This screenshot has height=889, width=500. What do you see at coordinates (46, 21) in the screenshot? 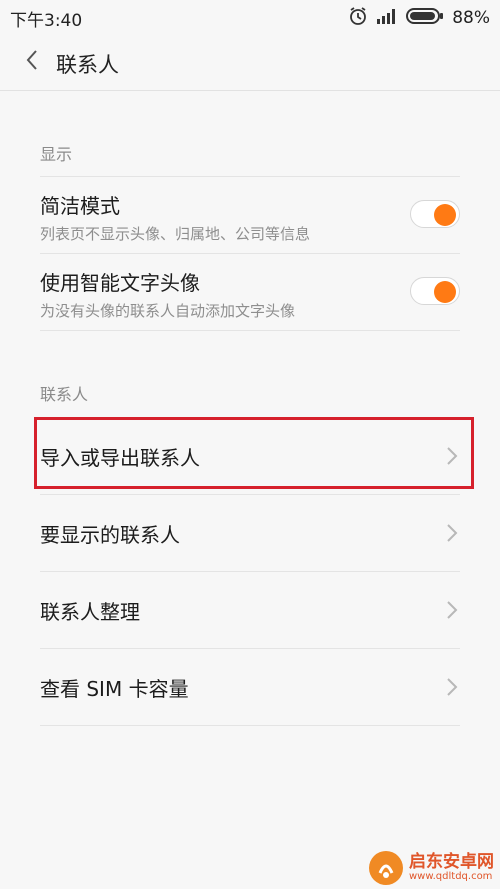
I see `status-time: 下午3:40` at bounding box center [46, 21].